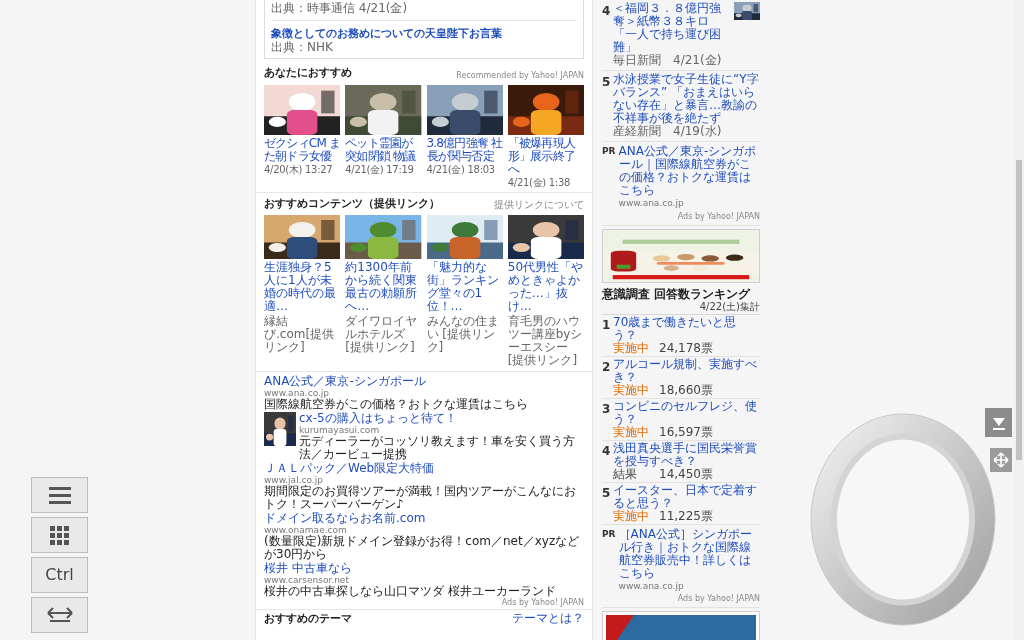  What do you see at coordinates (686, 390) in the screenshot?
I see `vote-count: 18,660票` at bounding box center [686, 390].